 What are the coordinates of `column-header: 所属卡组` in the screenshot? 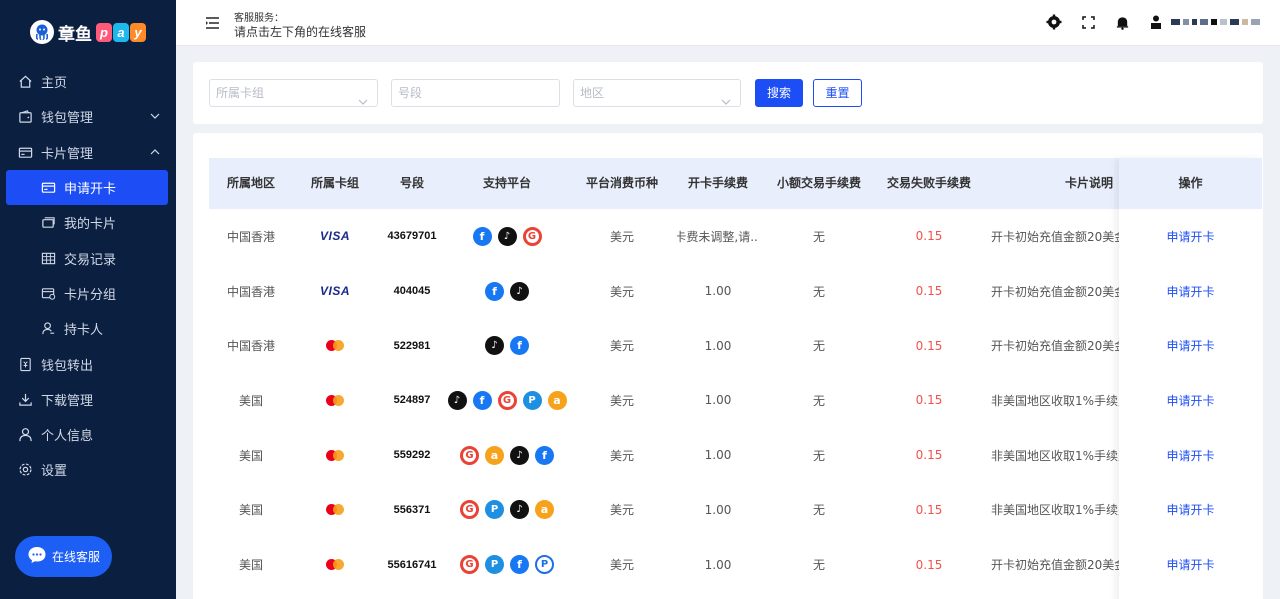 It's located at (334, 183).